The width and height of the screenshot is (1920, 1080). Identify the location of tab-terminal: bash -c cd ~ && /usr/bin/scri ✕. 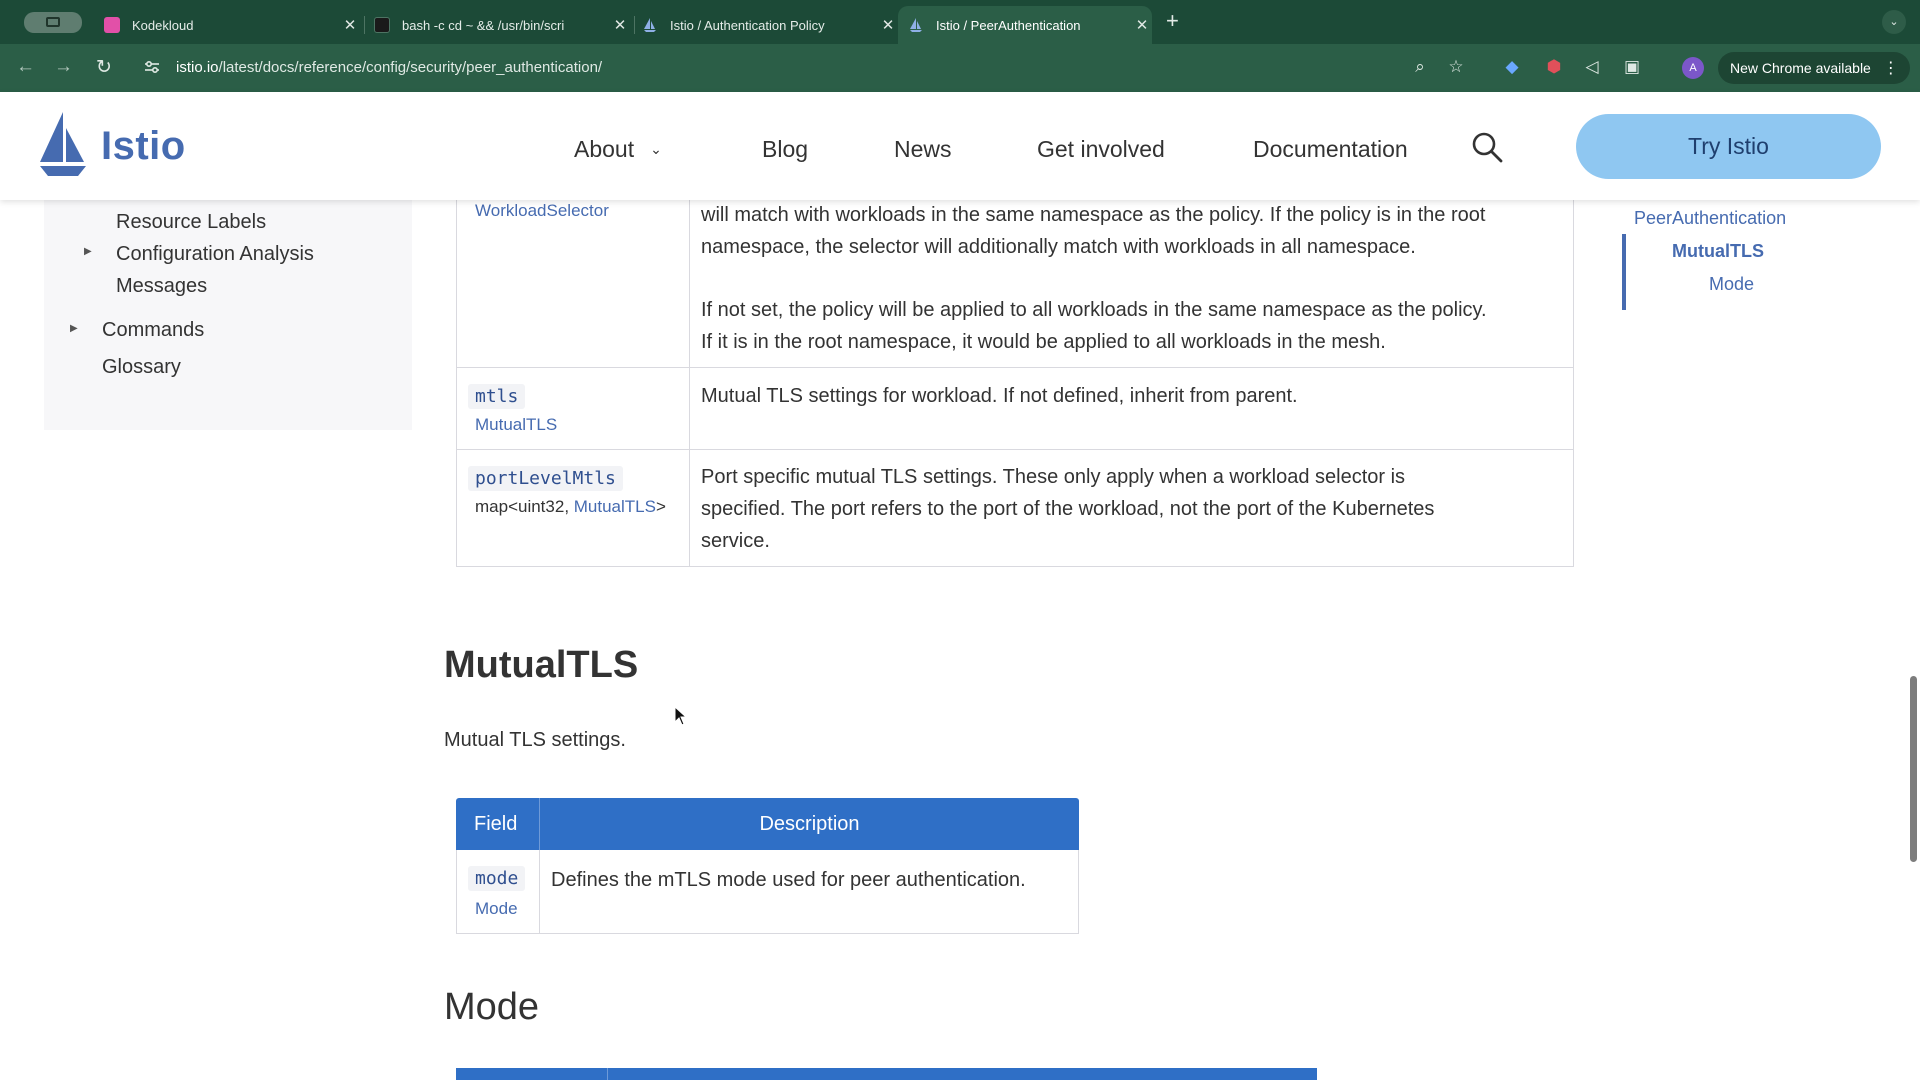
(502, 25).